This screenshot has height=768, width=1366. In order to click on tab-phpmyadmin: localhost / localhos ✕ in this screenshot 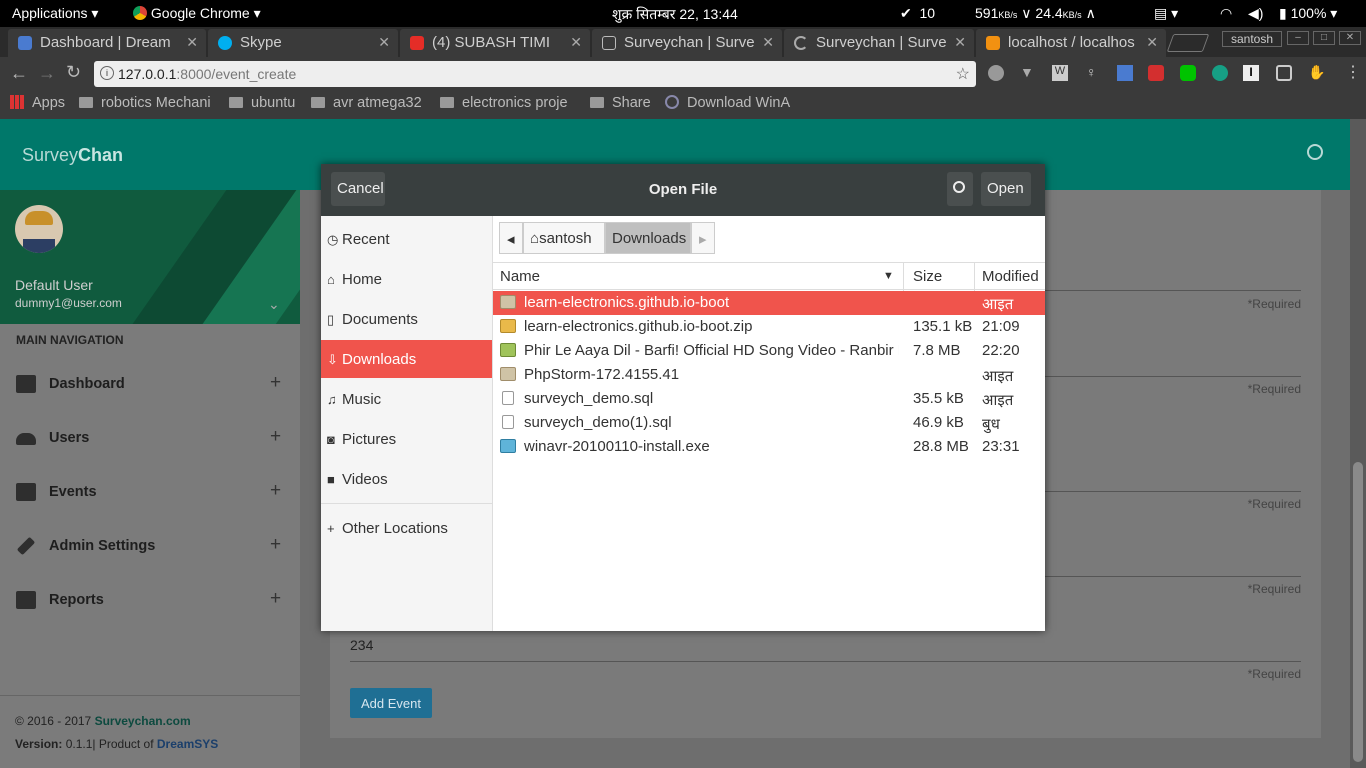, I will do `click(1071, 43)`.